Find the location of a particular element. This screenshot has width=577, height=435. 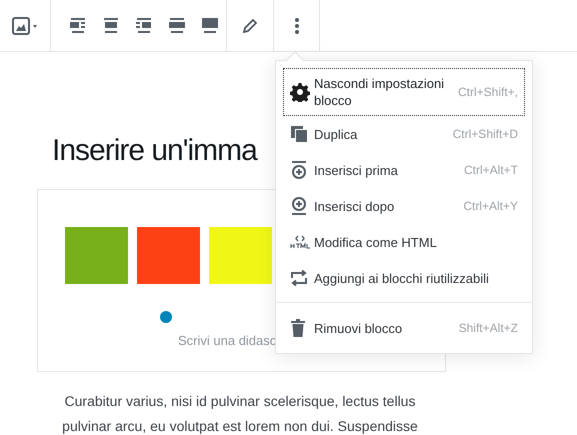

trash-icon is located at coordinates (298, 328).